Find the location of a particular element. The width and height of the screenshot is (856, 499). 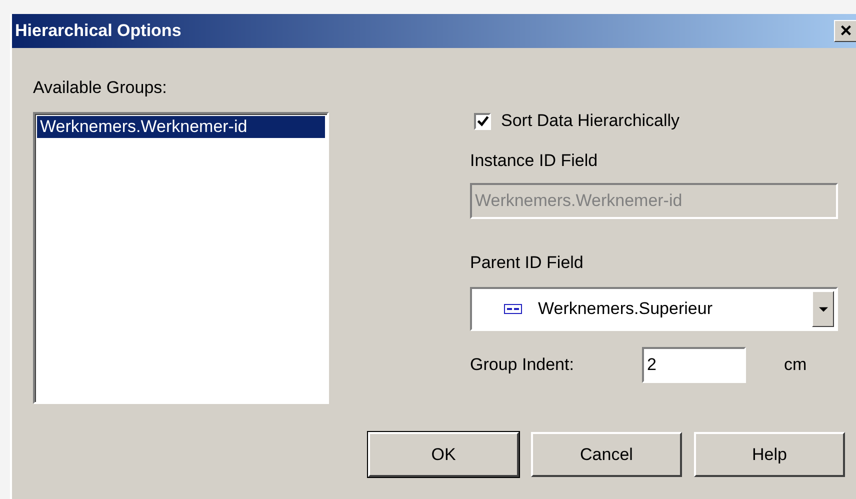

dialog-button: OK is located at coordinates (443, 454).